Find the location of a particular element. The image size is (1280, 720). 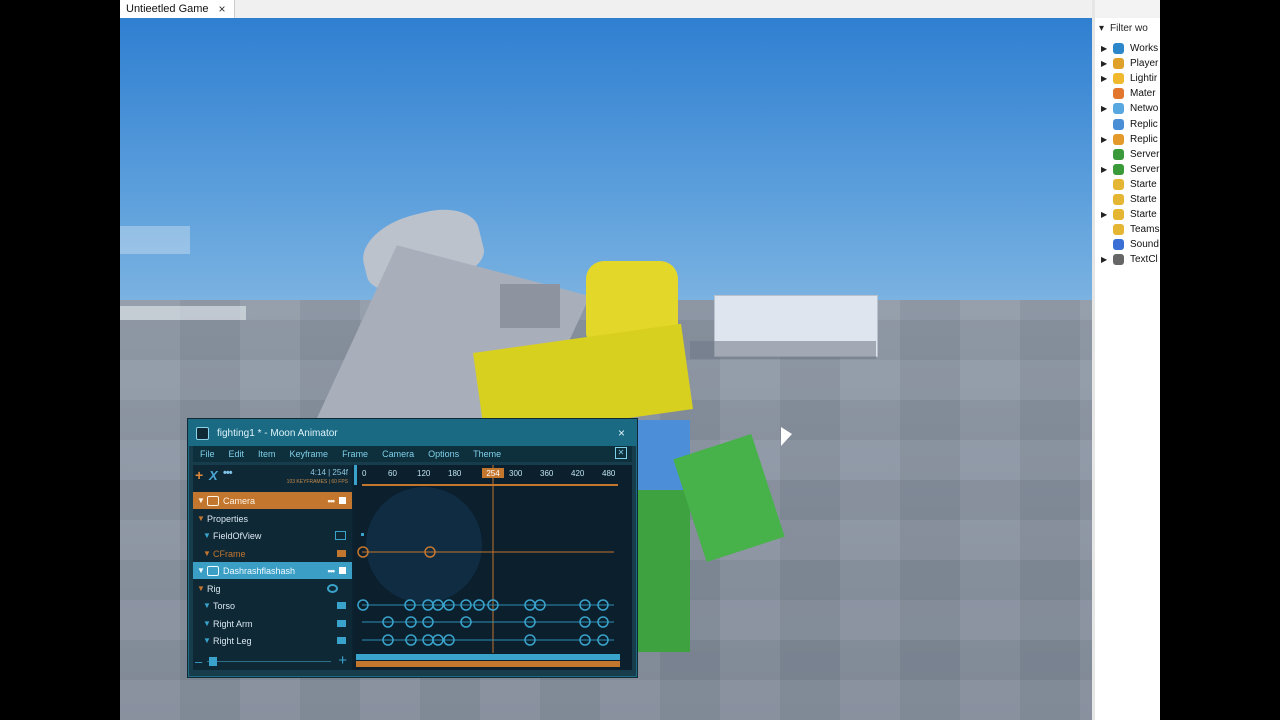

explorer-item-label: Replic is located at coordinates (1144, 124).